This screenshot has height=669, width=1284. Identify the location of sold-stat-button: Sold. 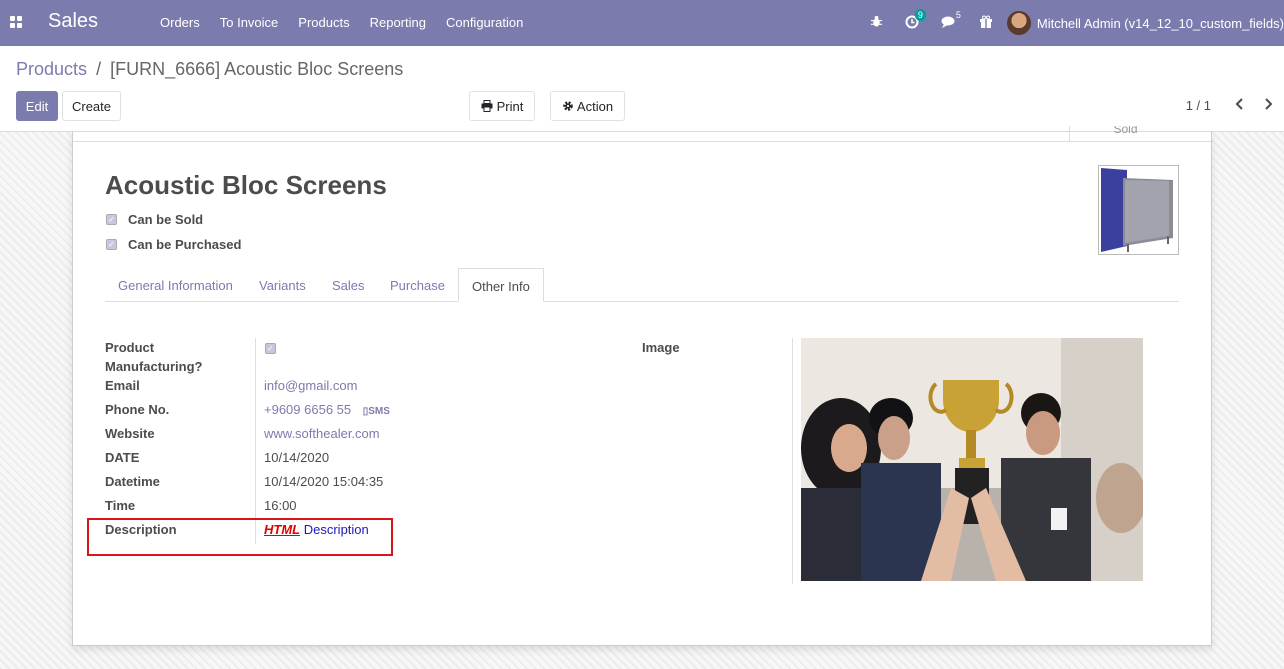
(1125, 133).